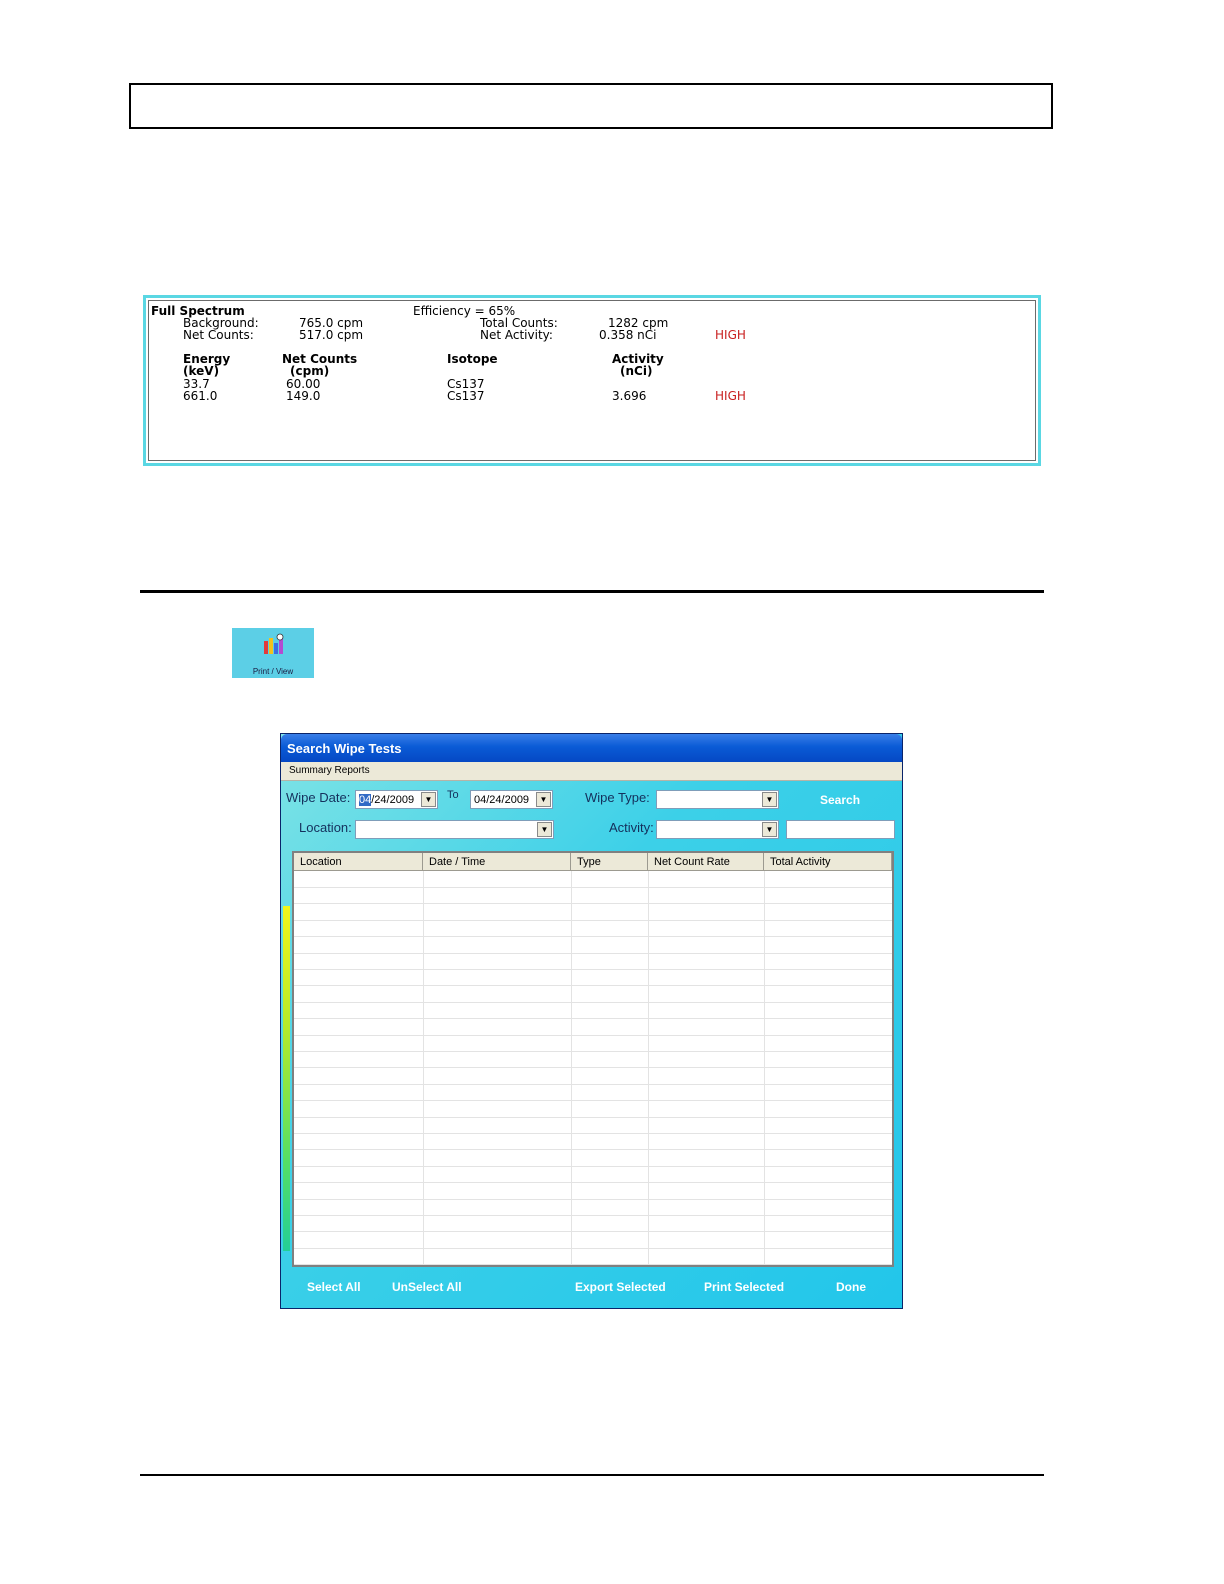 Image resolution: width=1224 pixels, height=1584 pixels. What do you see at coordinates (730, 396) in the screenshot?
I see `row2-flag: HIGH` at bounding box center [730, 396].